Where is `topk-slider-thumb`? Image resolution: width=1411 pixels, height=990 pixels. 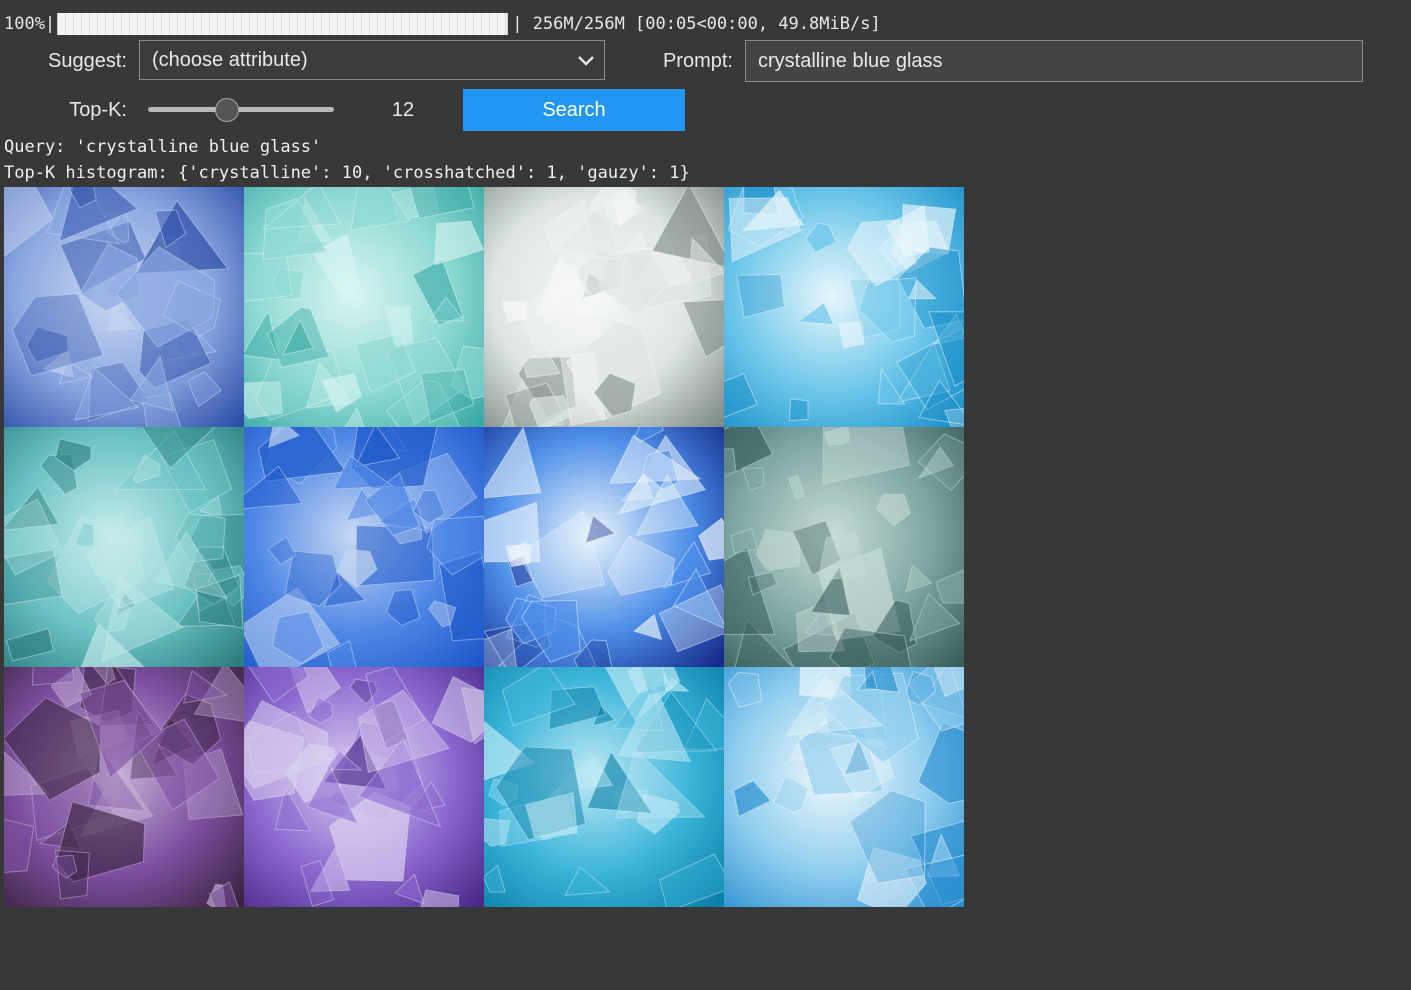
topk-slider-thumb is located at coordinates (227, 110).